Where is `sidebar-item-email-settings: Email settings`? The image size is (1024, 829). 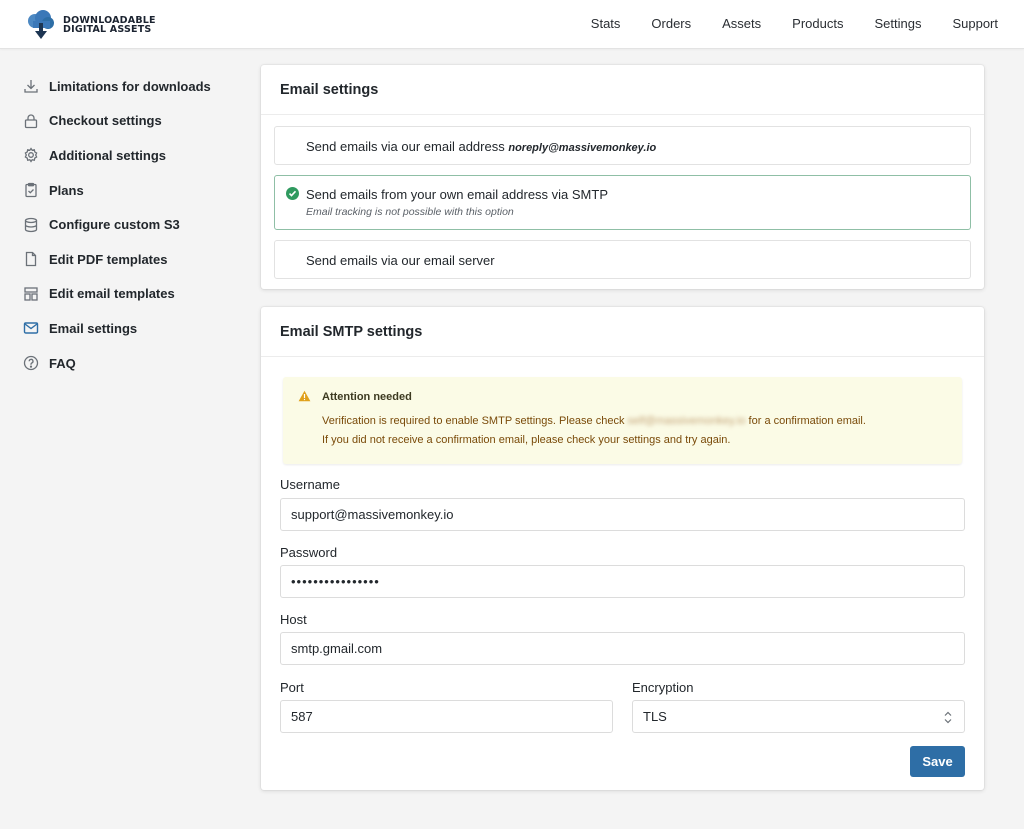 sidebar-item-email-settings: Email settings is located at coordinates (132, 328).